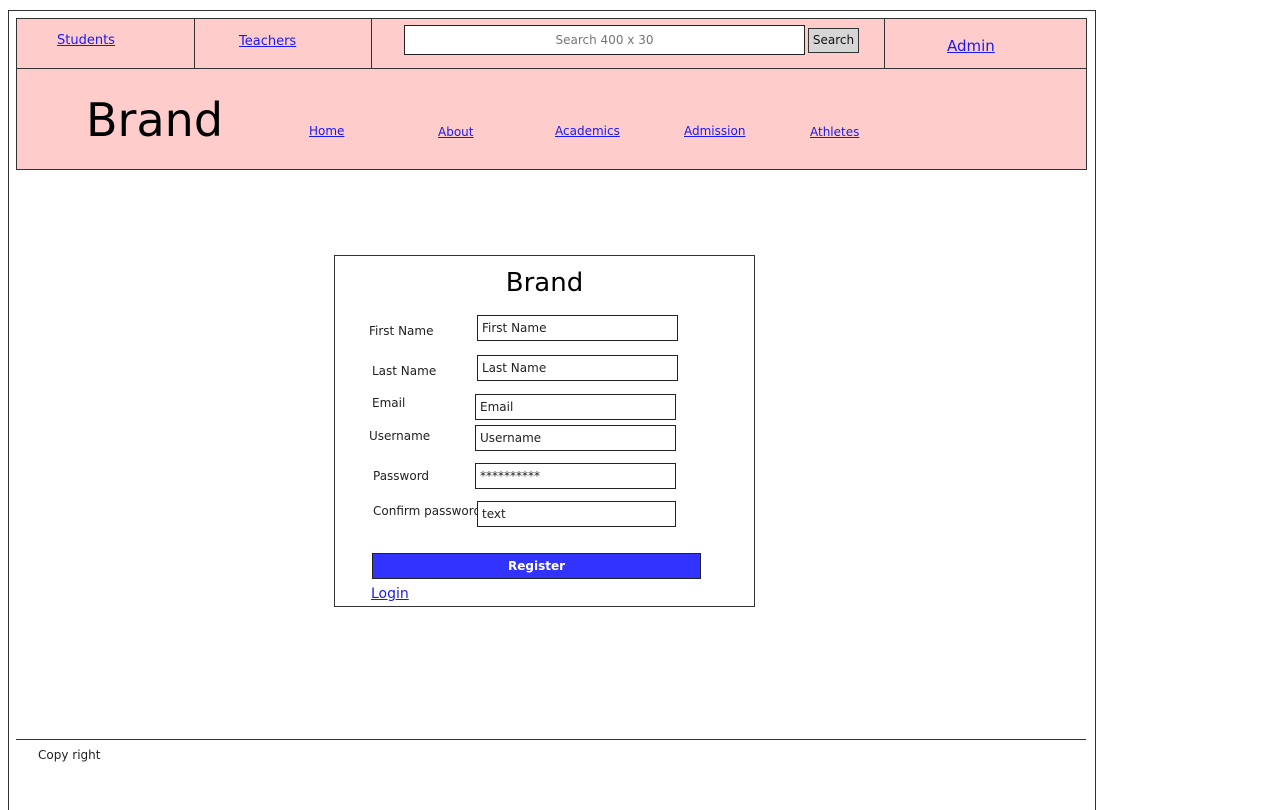 The image size is (1280, 810). What do you see at coordinates (154, 120) in the screenshot?
I see `brand-logo: Brand` at bounding box center [154, 120].